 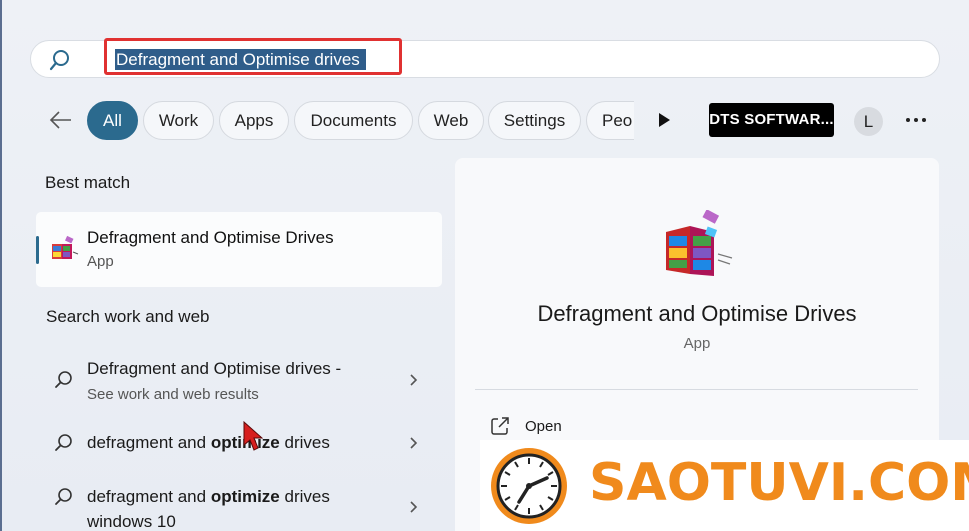 I want to click on web-result-3-line2: windows 10, so click(x=131, y=521).